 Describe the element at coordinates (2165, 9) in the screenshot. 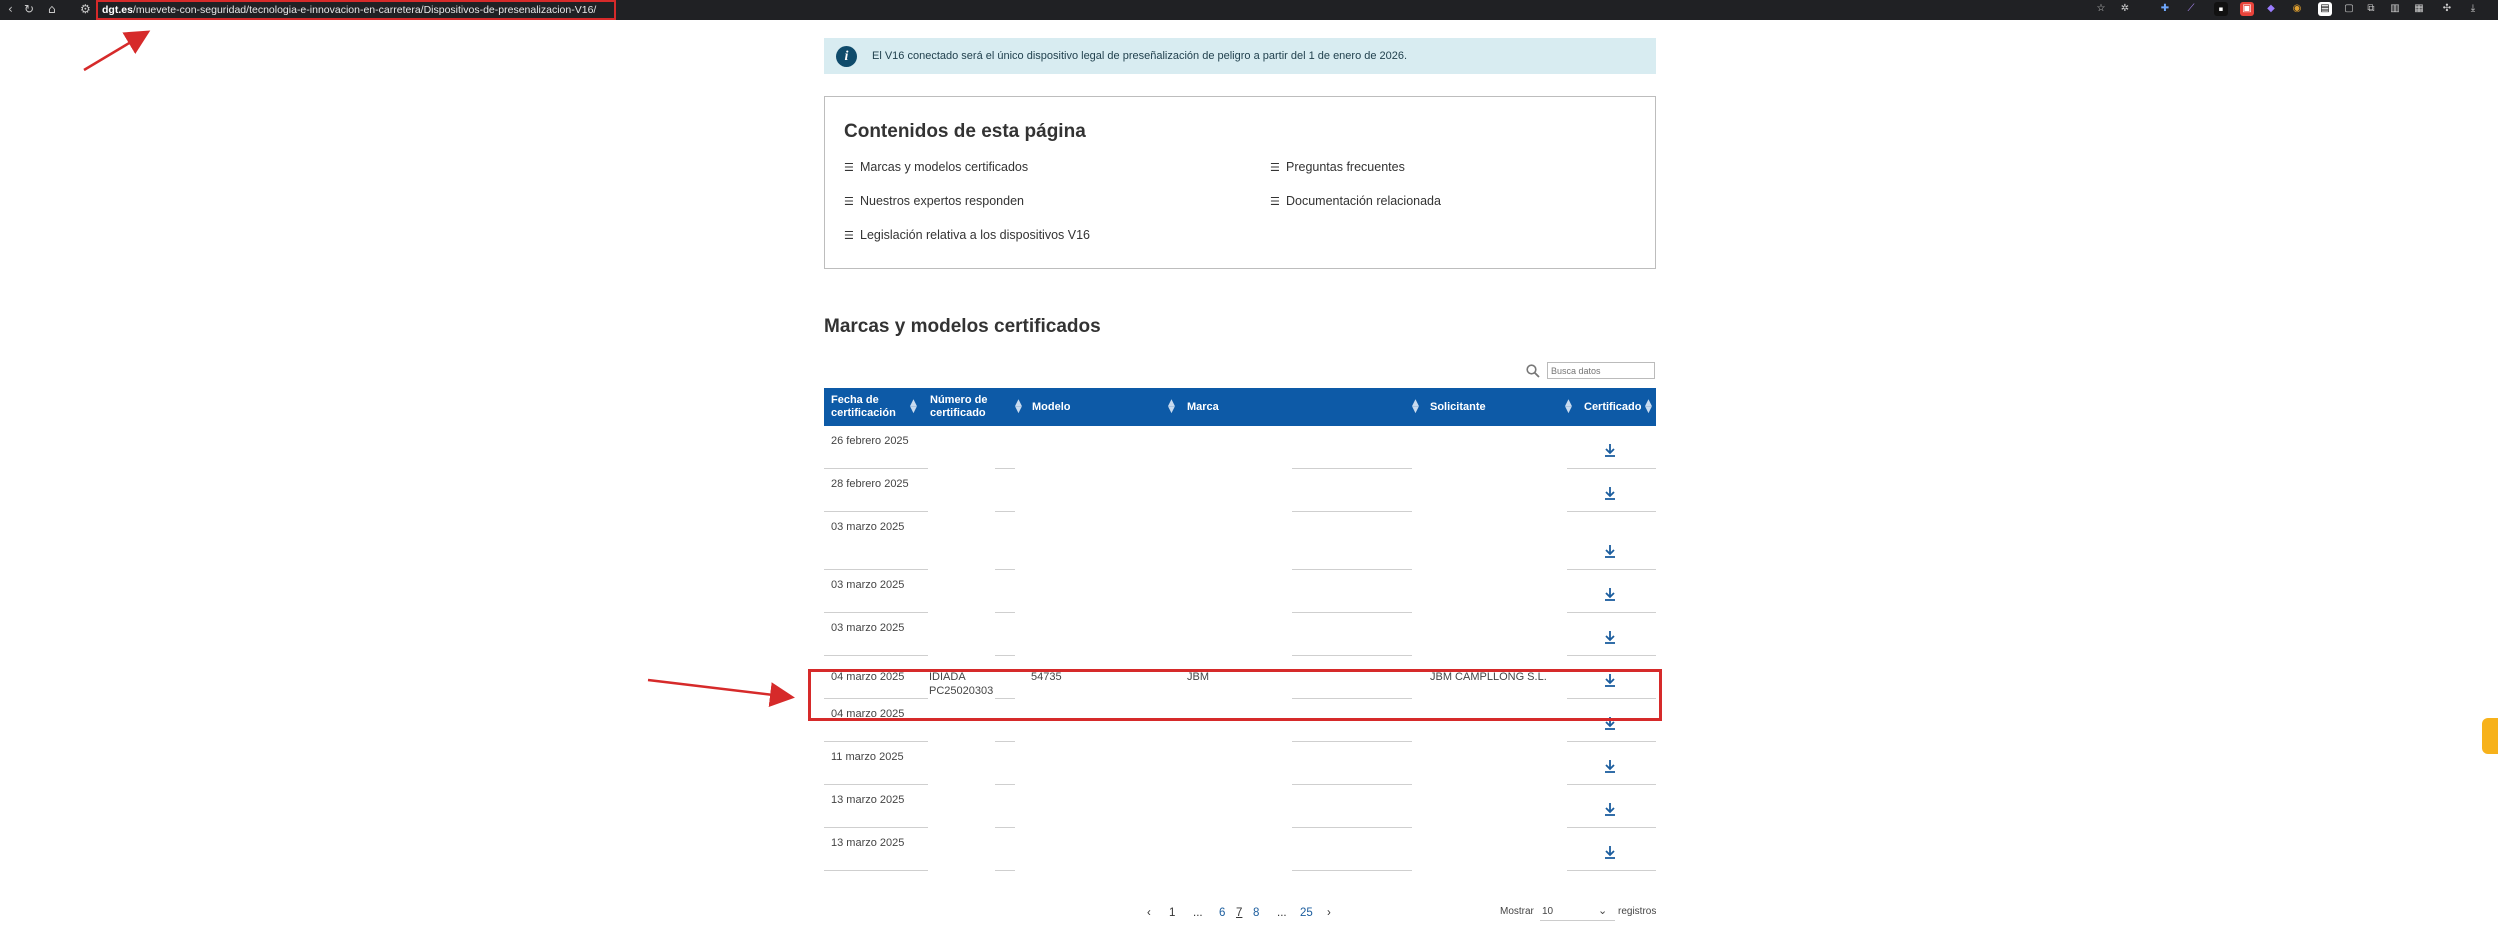

I see `extension-icon: ✚` at that location.